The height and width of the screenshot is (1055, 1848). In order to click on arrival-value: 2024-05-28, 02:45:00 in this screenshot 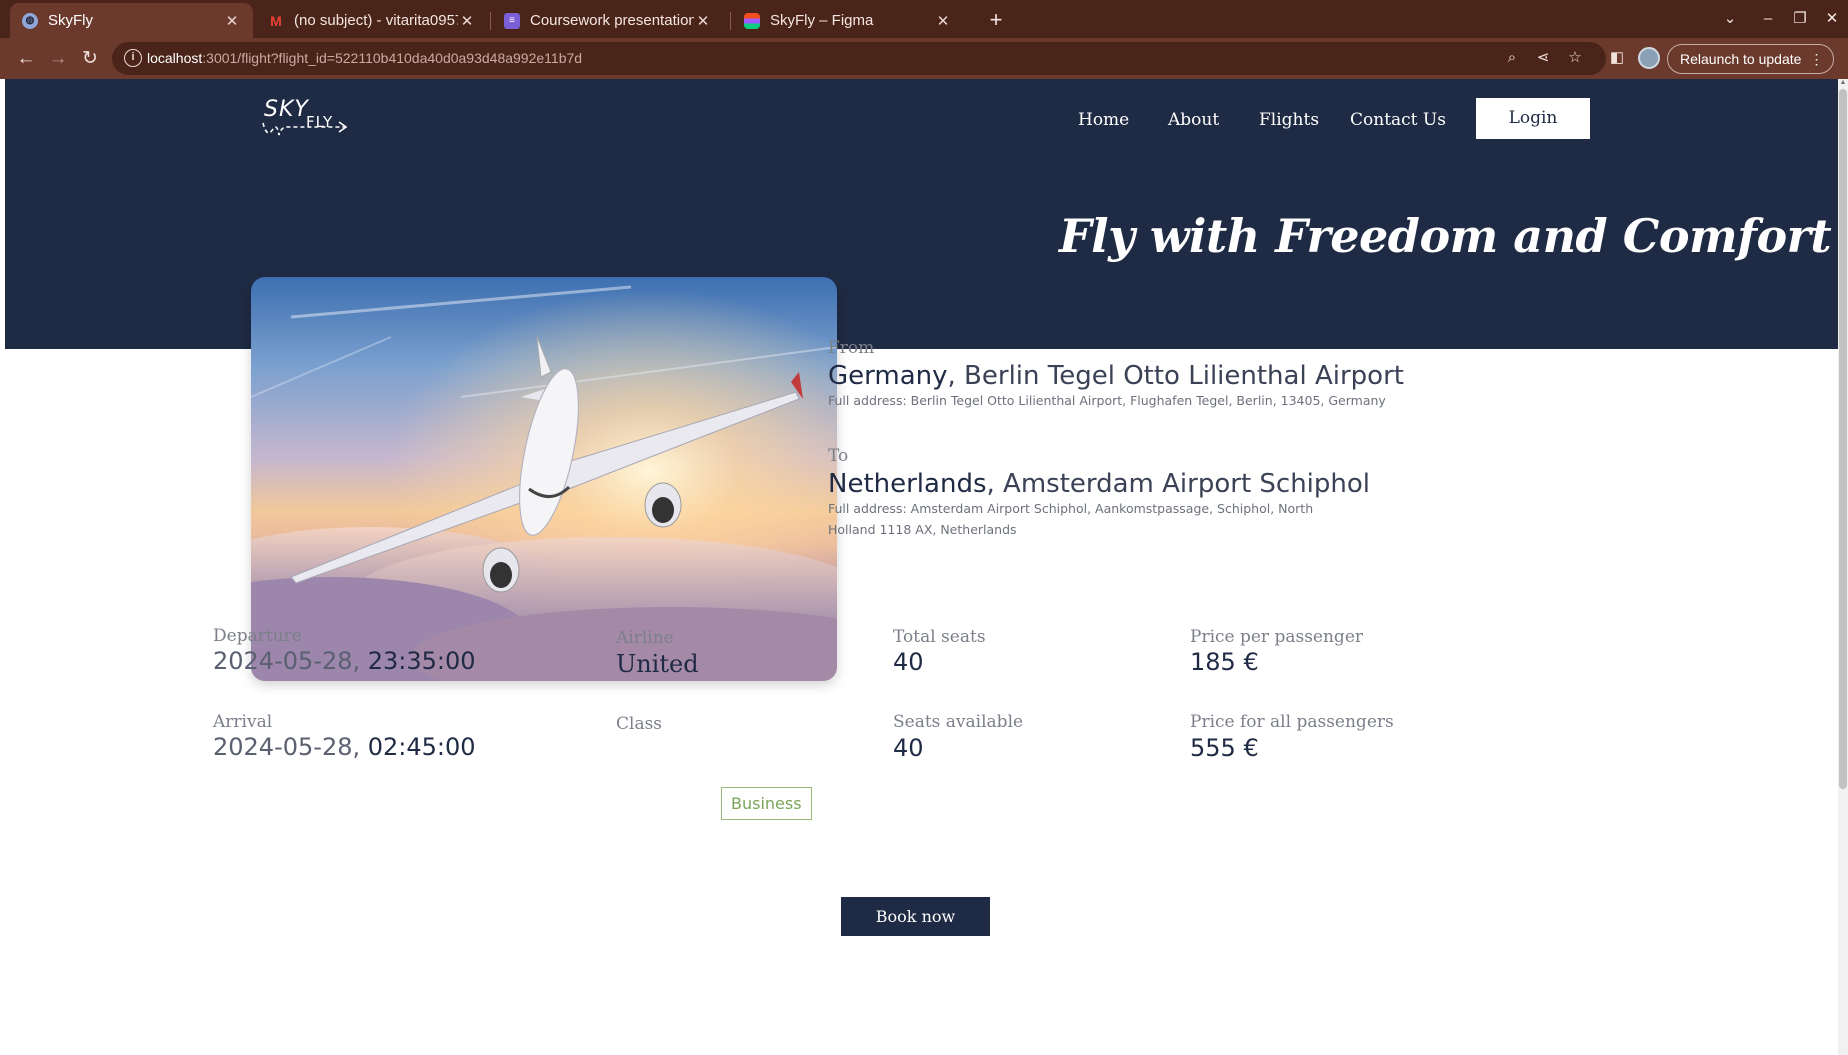, I will do `click(344, 747)`.